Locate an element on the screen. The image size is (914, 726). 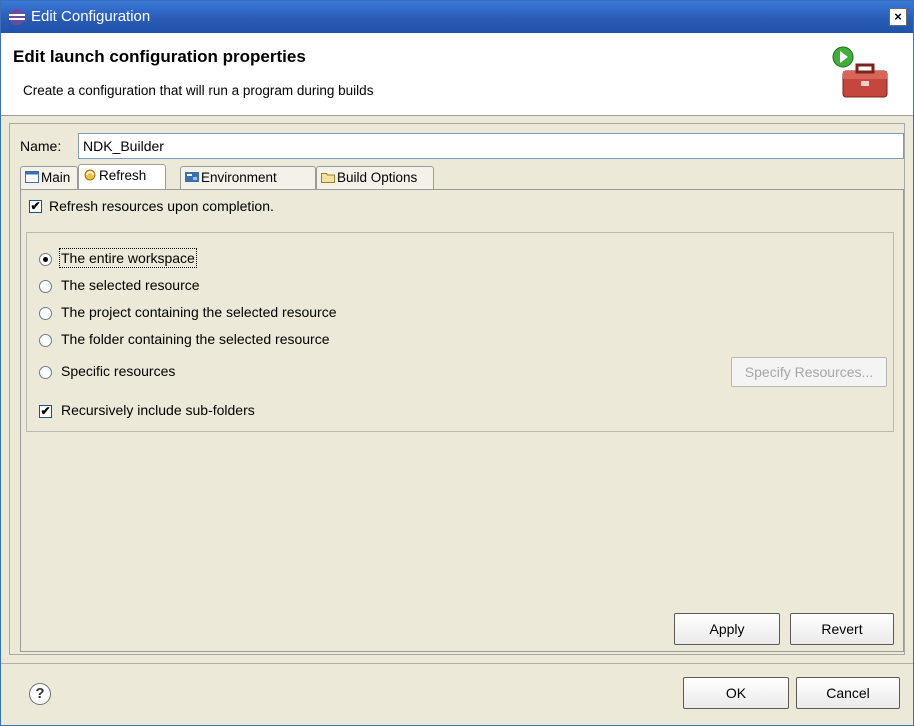
ok-button: OK is located at coordinates (736, 693).